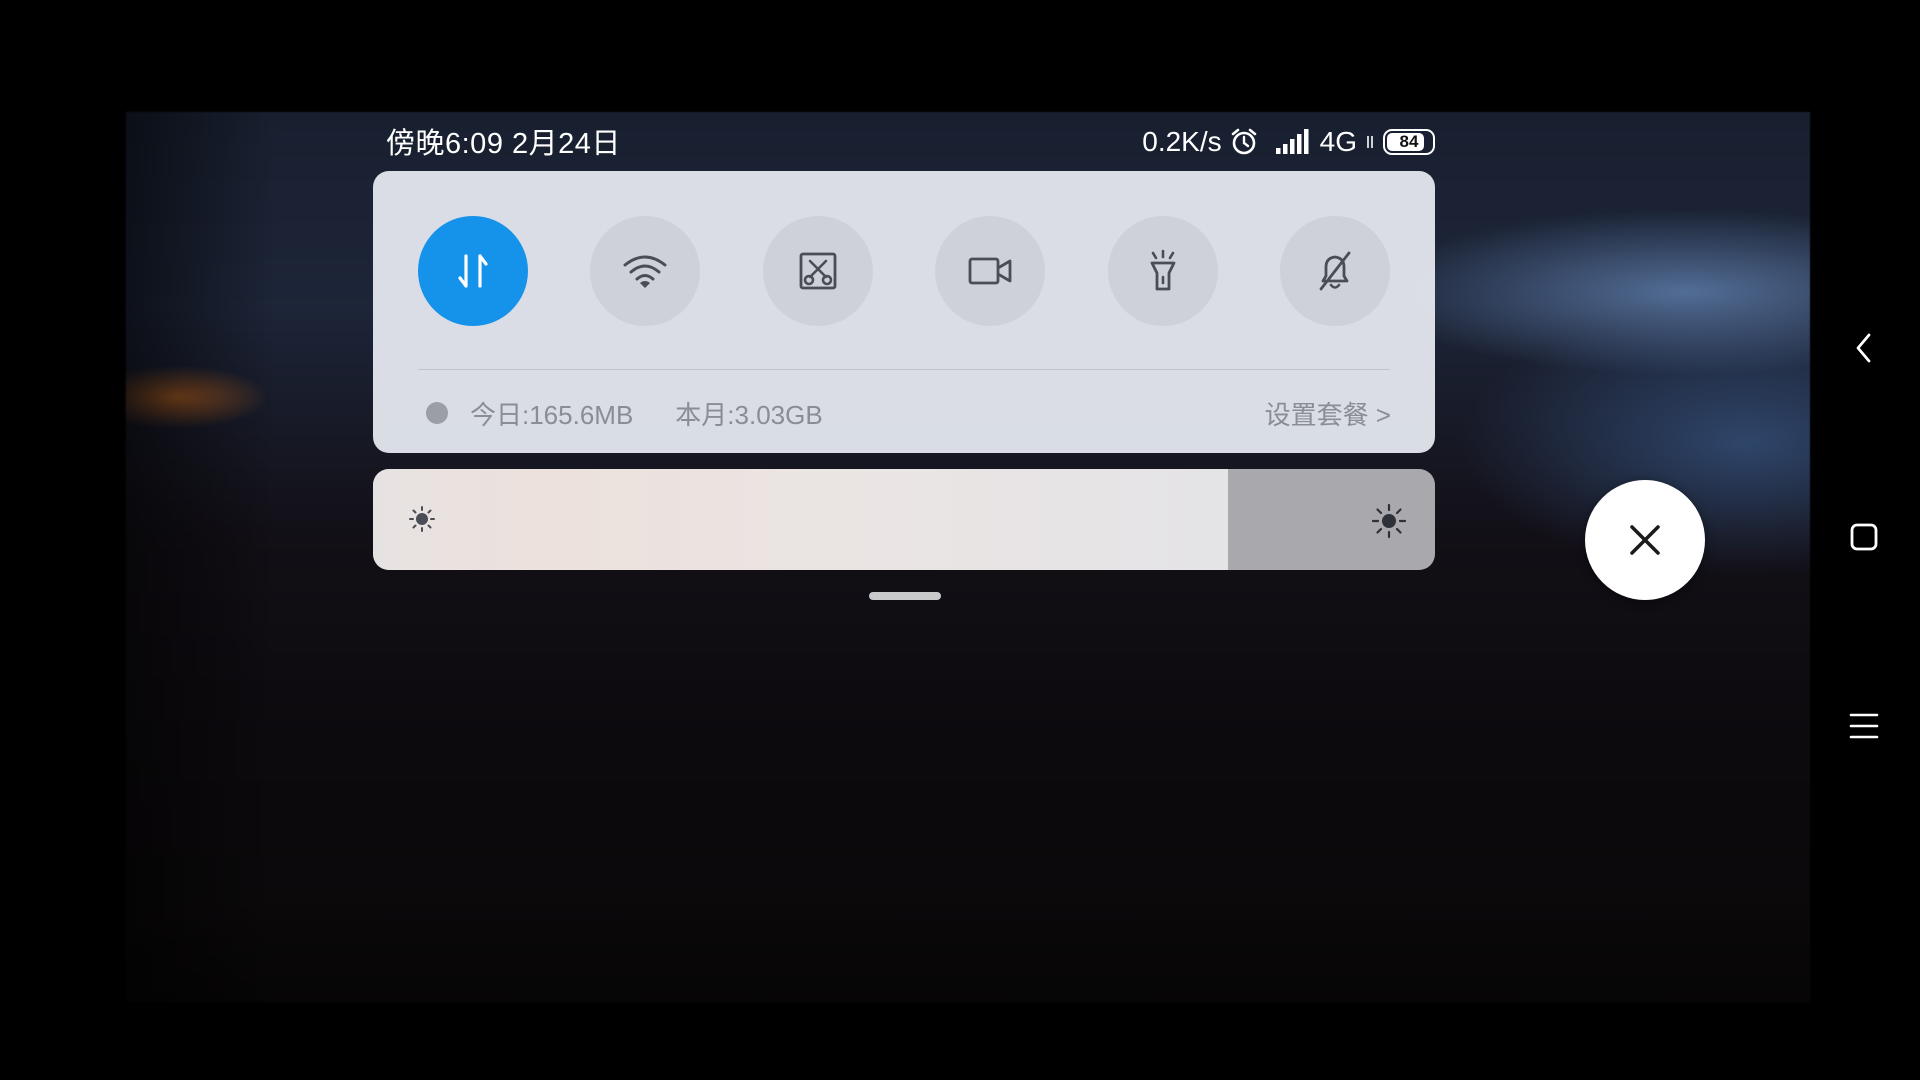 The height and width of the screenshot is (1080, 1920). What do you see at coordinates (201, 557) in the screenshot?
I see `wallpaper-shade` at bounding box center [201, 557].